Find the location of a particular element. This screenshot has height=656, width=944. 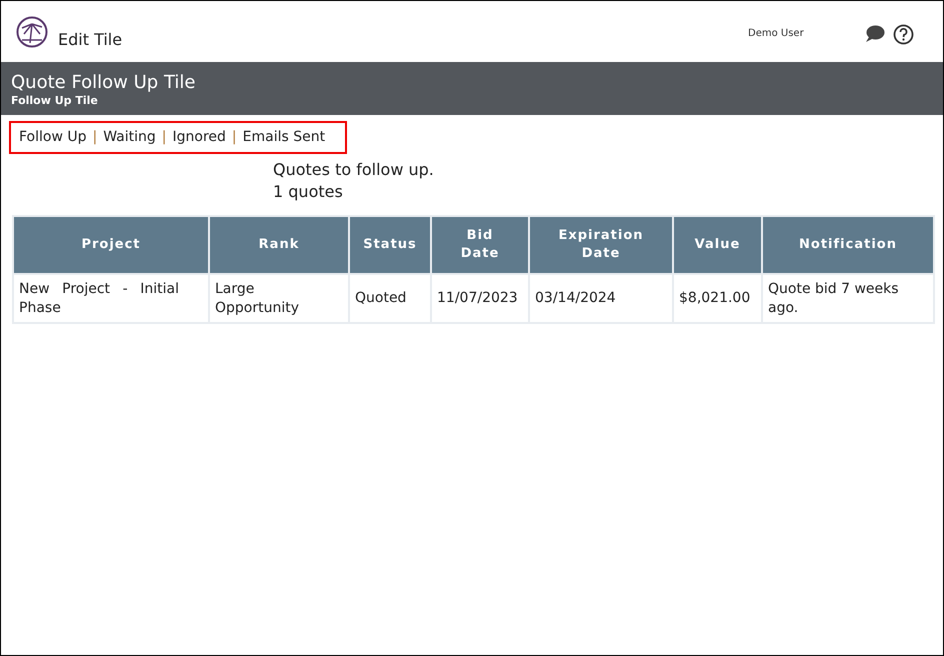

quote-count: 1 quotes is located at coordinates (308, 192).